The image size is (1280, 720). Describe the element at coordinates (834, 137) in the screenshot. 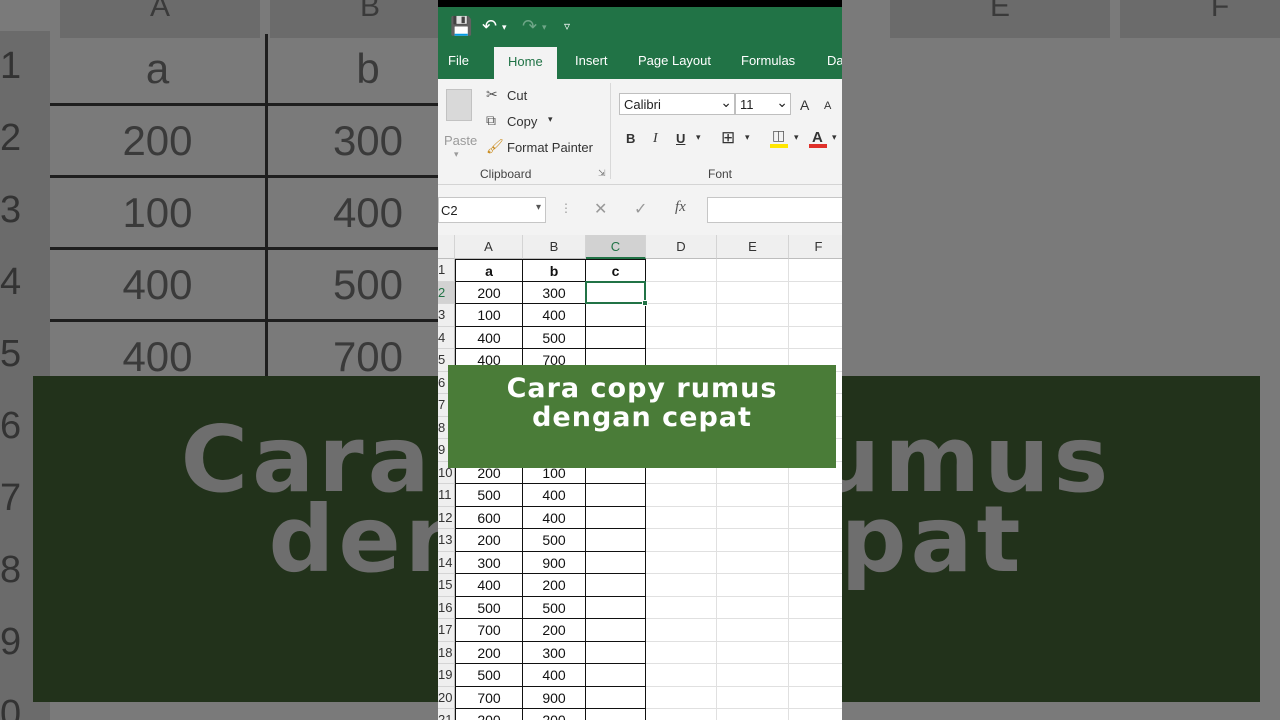

I see `font-color-dropdown-icon: ▾` at that location.